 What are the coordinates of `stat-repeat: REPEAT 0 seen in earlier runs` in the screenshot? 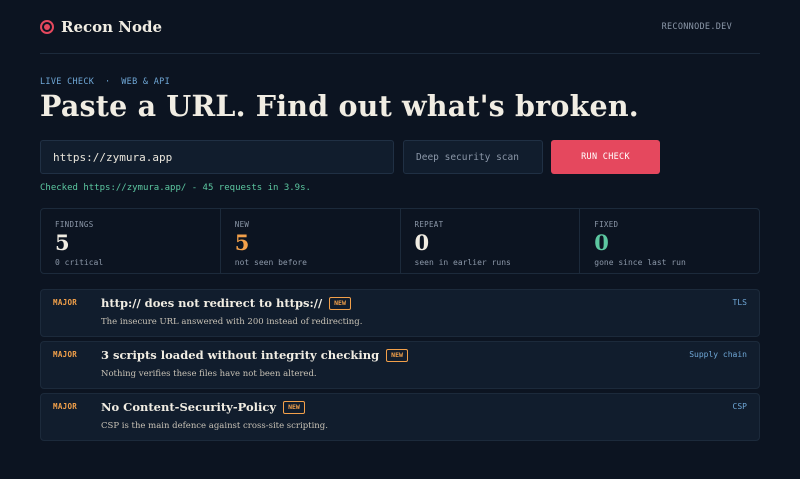 It's located at (489, 241).